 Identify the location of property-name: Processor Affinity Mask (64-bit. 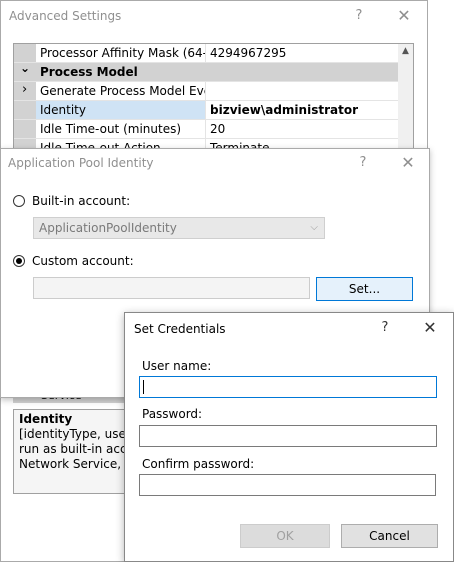
(121, 53).